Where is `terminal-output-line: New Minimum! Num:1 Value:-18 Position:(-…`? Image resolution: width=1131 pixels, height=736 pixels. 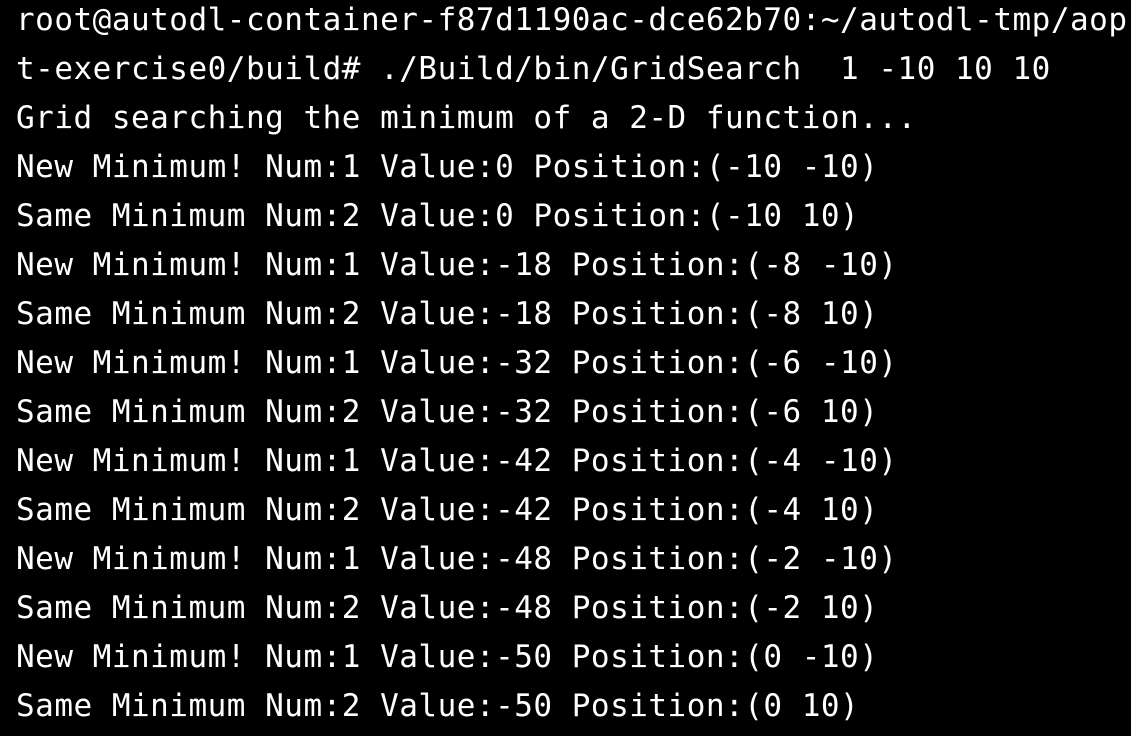 terminal-output-line: New Minimum! Num:1 Value:-18 Position:(-… is located at coordinates (457, 265).